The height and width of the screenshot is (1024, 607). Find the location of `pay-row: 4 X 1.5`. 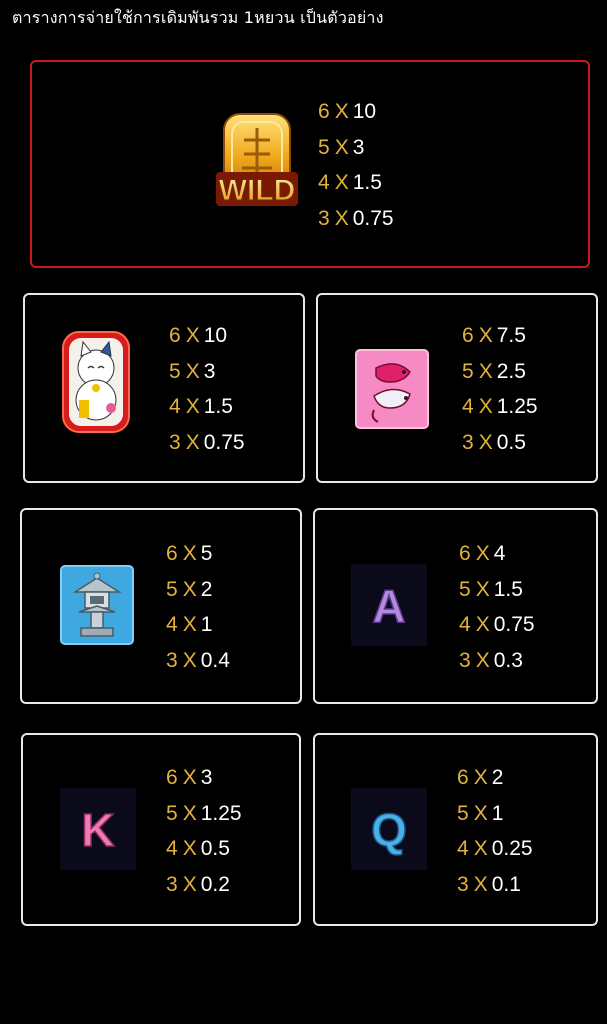

pay-row: 4 X 1.5 is located at coordinates (207, 407).